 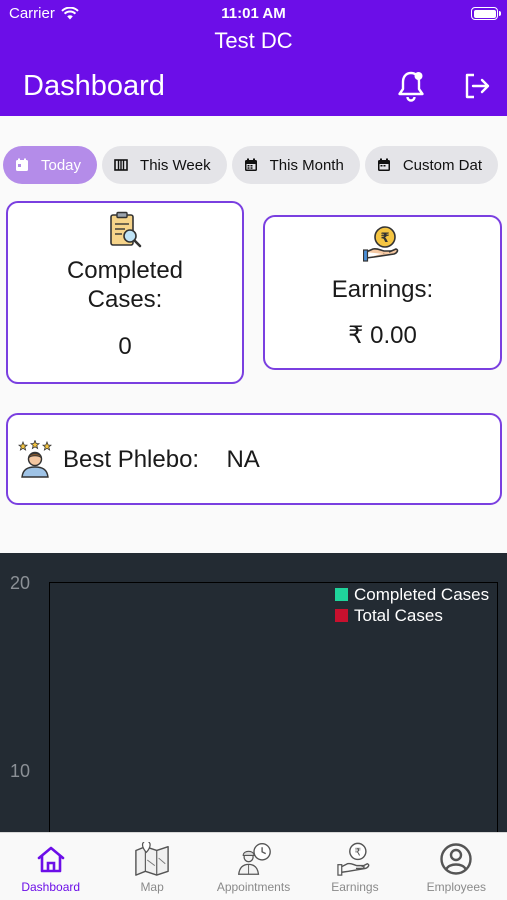 What do you see at coordinates (243, 459) in the screenshot?
I see `best-phlebo-value: NA` at bounding box center [243, 459].